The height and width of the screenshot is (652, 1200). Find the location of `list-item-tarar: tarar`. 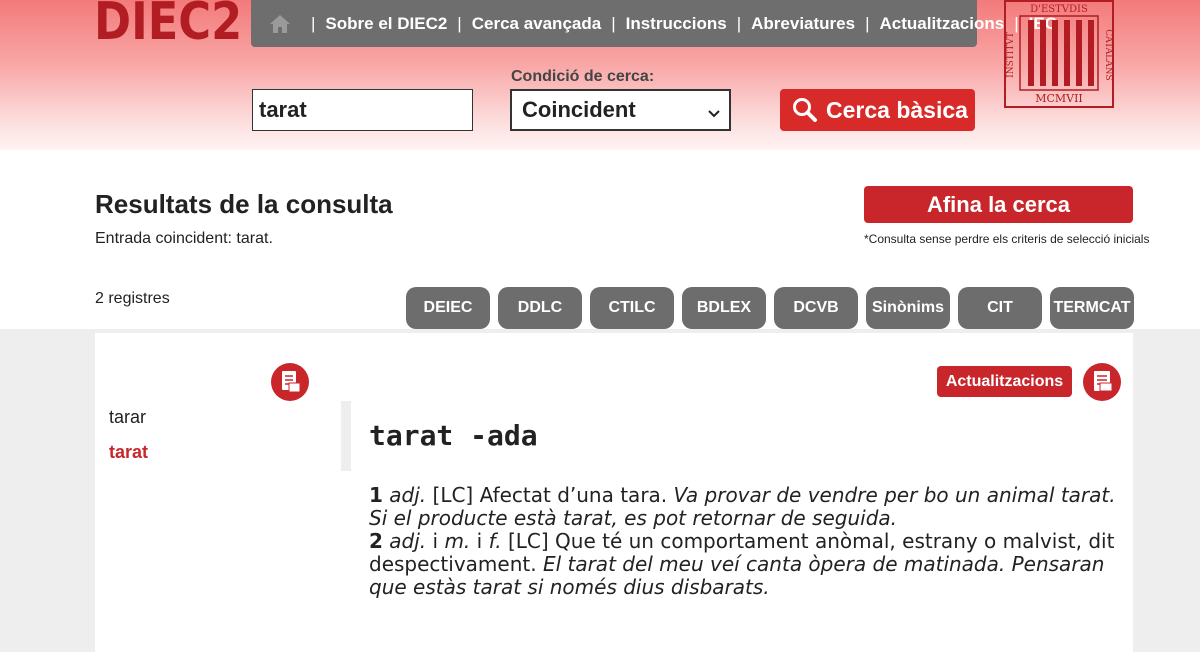

list-item-tarar: tarar is located at coordinates (127, 417).